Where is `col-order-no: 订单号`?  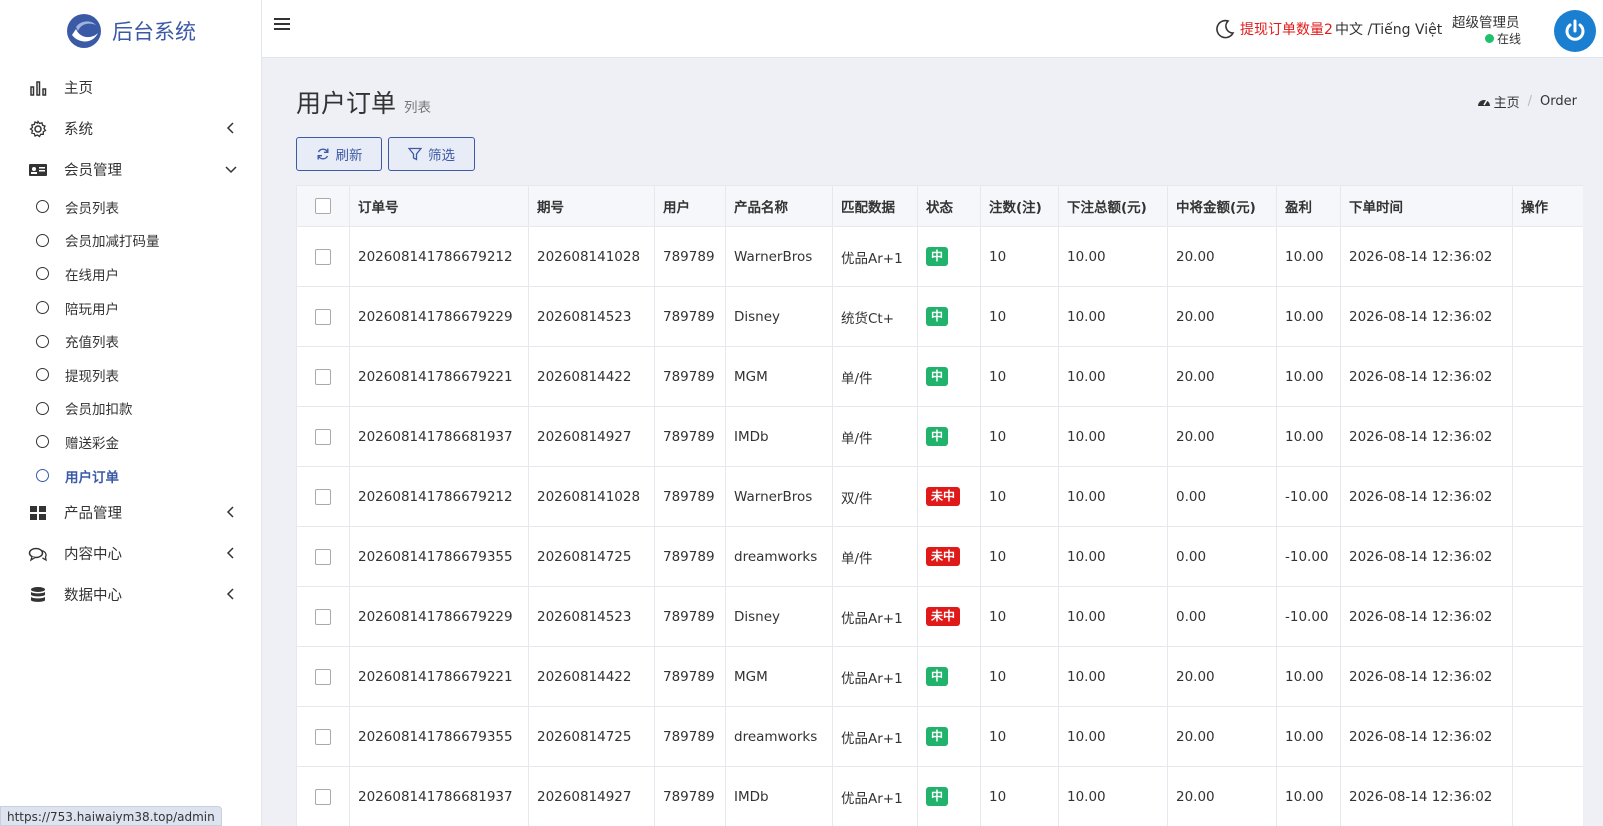 col-order-no: 订单号 is located at coordinates (439, 206).